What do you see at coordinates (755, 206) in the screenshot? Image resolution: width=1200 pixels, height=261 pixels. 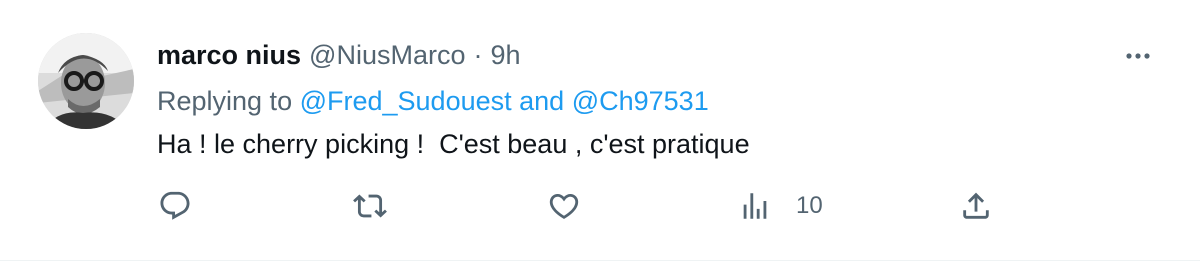 I see `views-icon` at bounding box center [755, 206].